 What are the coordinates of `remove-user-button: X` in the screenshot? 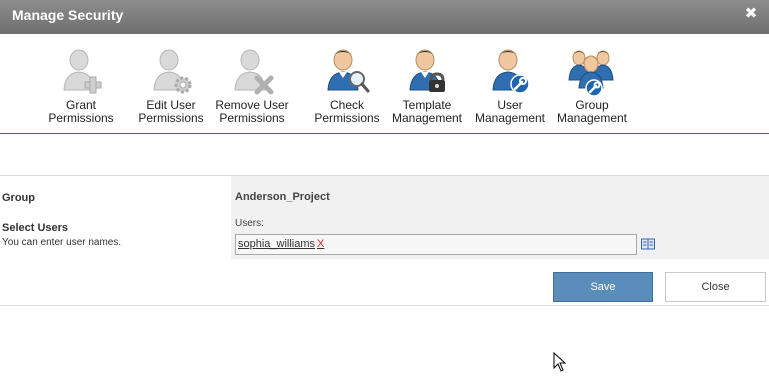 It's located at (320, 244).